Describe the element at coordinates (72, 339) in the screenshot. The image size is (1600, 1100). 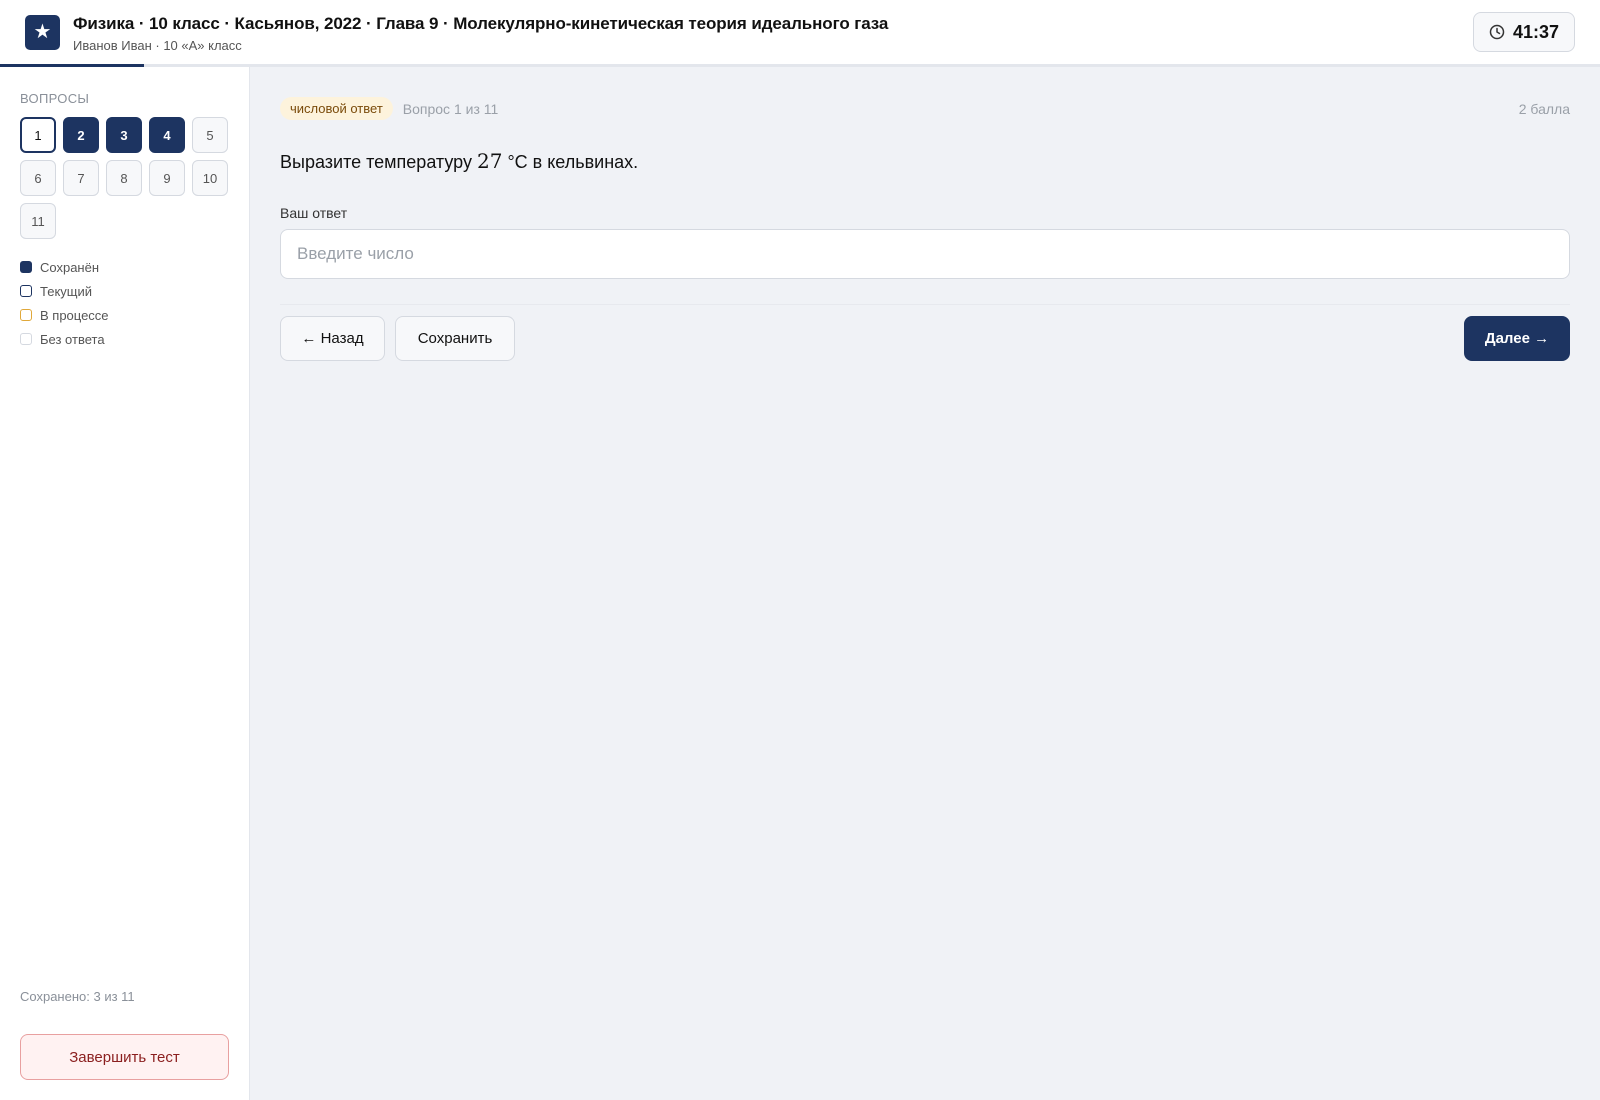
I see `legend-label: Без ответа` at that location.